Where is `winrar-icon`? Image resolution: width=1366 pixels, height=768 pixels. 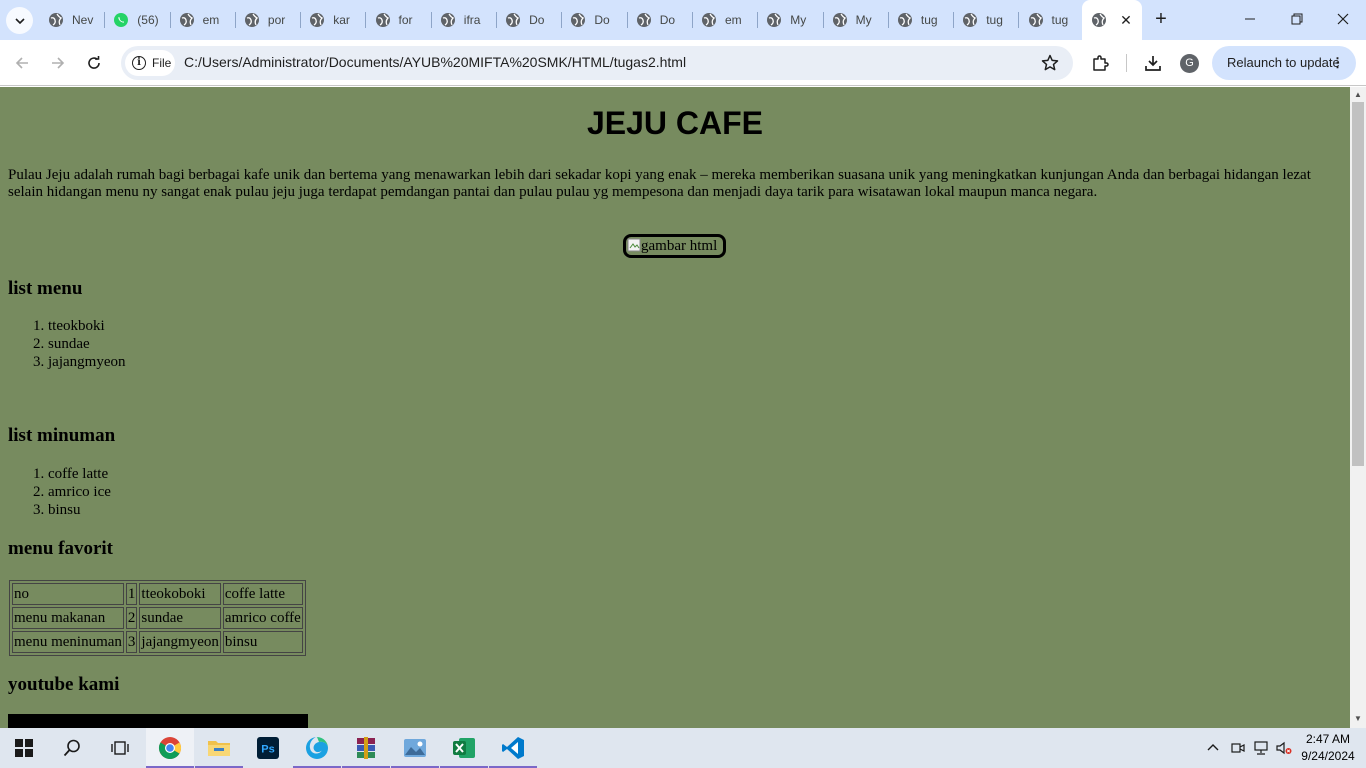
winrar-icon is located at coordinates (366, 748).